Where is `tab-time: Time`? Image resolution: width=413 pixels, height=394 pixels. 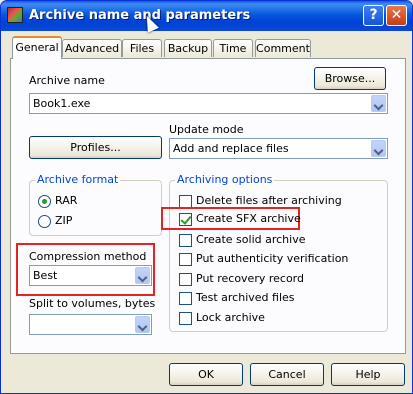 tab-time: Time is located at coordinates (233, 48).